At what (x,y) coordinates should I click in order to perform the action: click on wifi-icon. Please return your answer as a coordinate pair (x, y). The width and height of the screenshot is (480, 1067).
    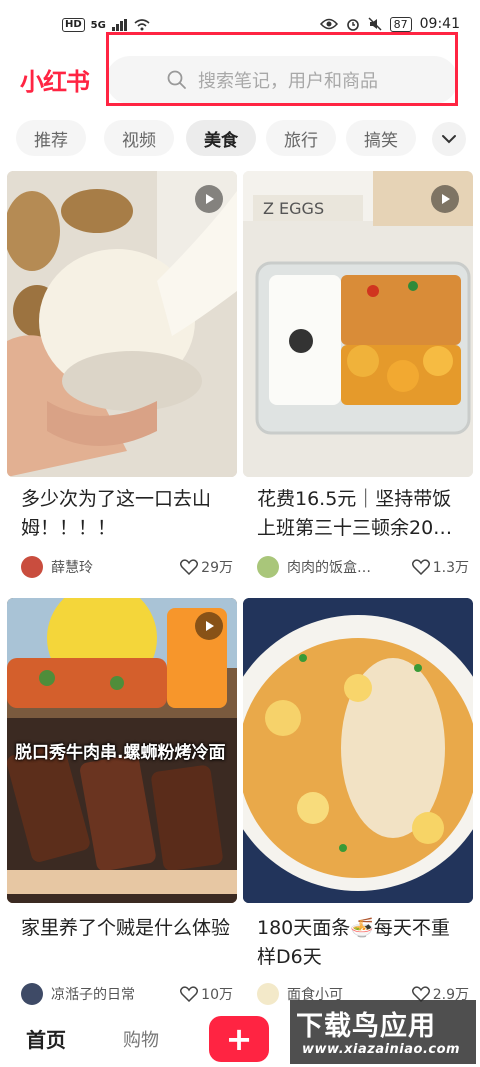
    Looking at the image, I should click on (142, 25).